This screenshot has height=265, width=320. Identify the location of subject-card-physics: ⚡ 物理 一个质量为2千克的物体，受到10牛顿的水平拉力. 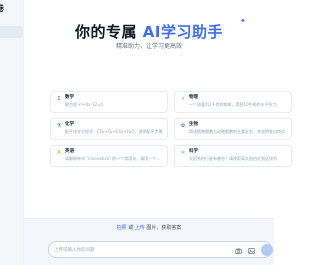
(233, 102).